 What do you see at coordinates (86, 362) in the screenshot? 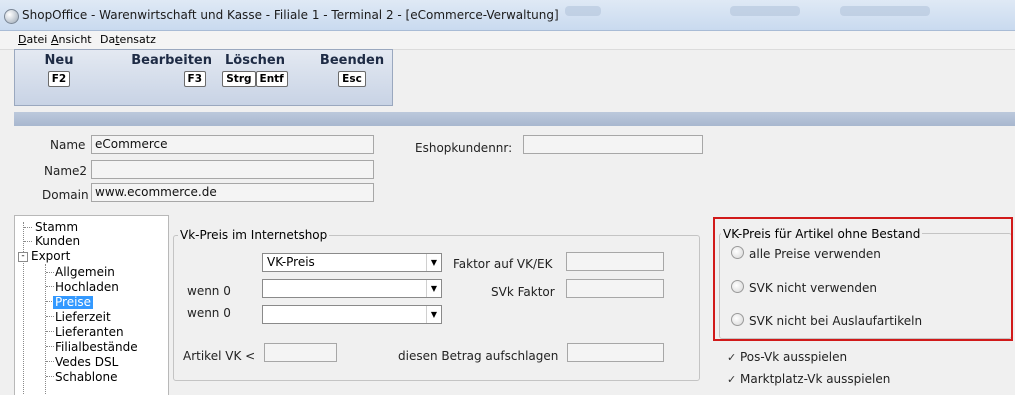
I see `tree-item-vedes-dsl: Vedes DSL` at bounding box center [86, 362].